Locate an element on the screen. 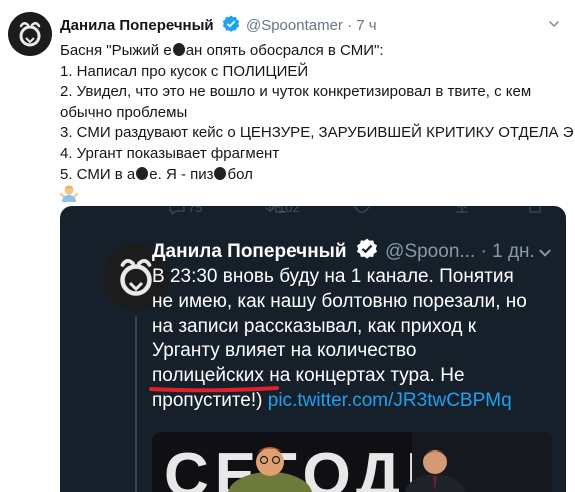 The image size is (575, 492). highlighted-word: полицейских is located at coordinates (214, 379).